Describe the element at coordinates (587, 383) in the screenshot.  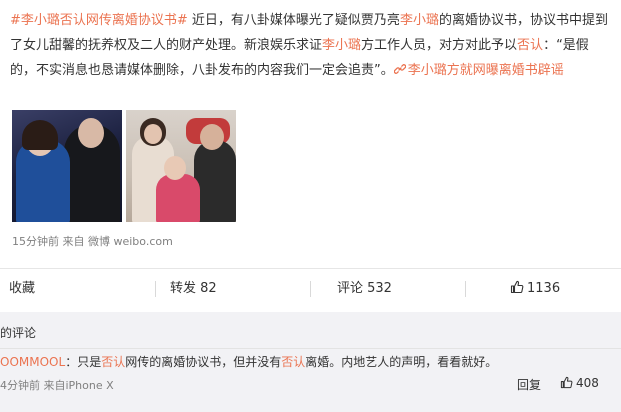
I see `comment-like-count: 408` at that location.